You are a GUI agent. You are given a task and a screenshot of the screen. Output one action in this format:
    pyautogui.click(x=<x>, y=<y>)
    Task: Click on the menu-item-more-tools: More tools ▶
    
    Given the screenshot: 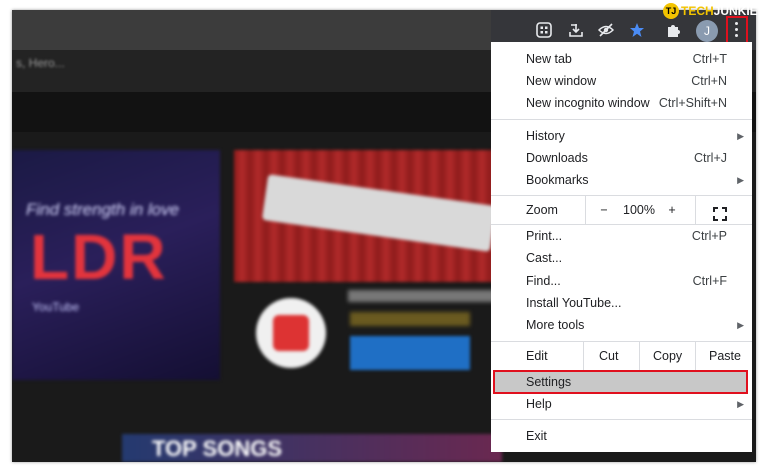 What is the action you would take?
    pyautogui.click(x=621, y=325)
    